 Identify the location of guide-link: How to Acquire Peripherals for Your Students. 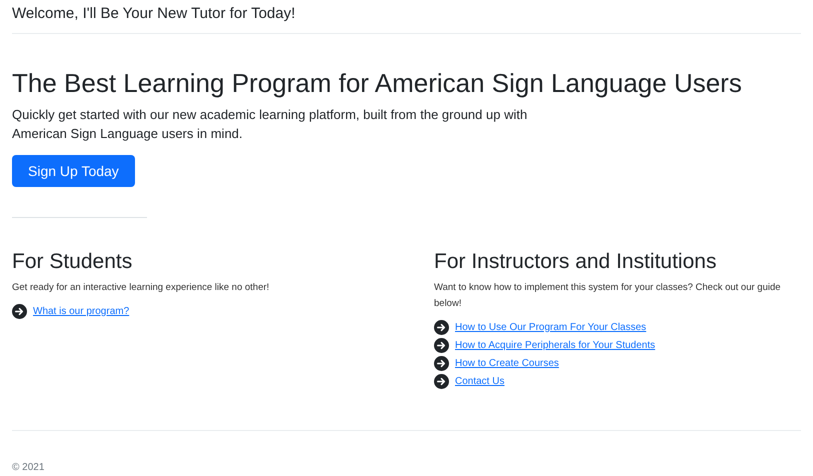
(555, 345).